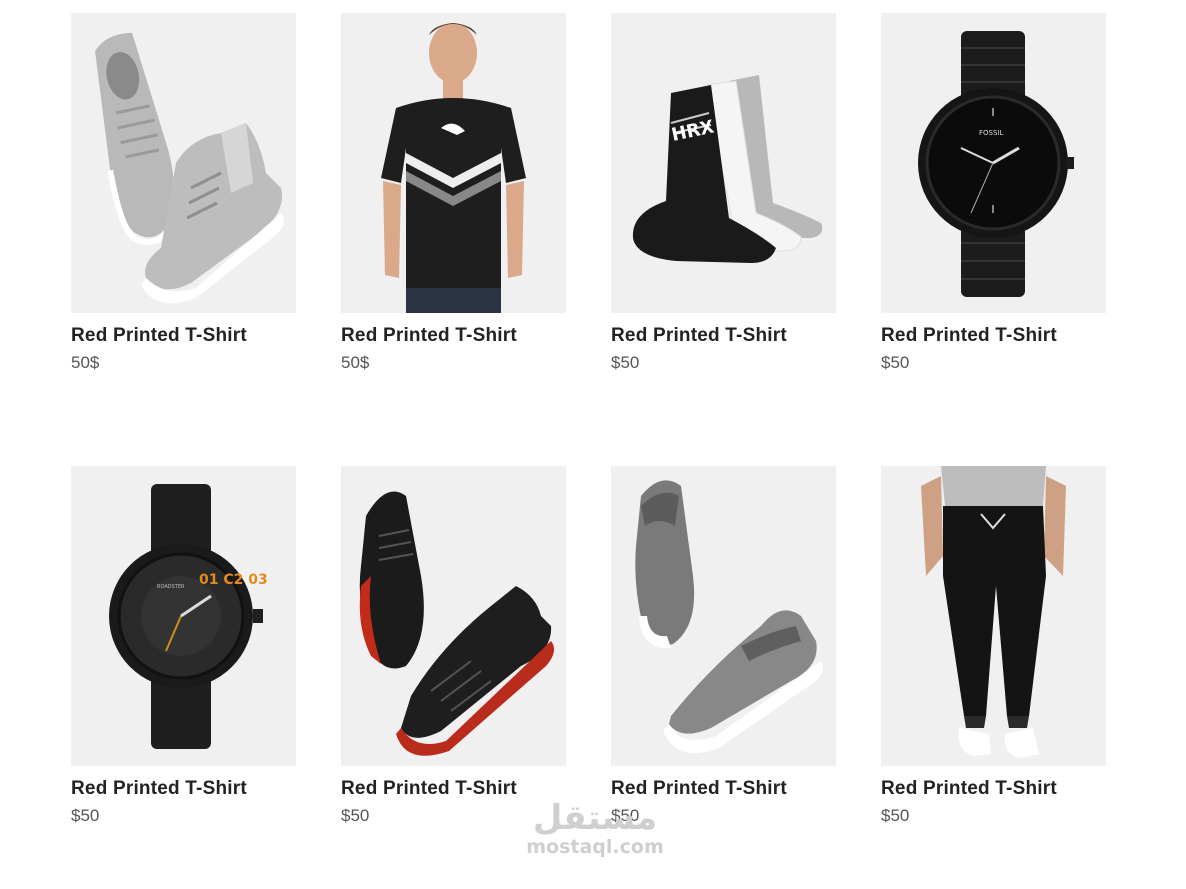 Image resolution: width=1186 pixels, height=889 pixels. What do you see at coordinates (729, 617) in the screenshot?
I see `grey-slipon-icon` at bounding box center [729, 617].